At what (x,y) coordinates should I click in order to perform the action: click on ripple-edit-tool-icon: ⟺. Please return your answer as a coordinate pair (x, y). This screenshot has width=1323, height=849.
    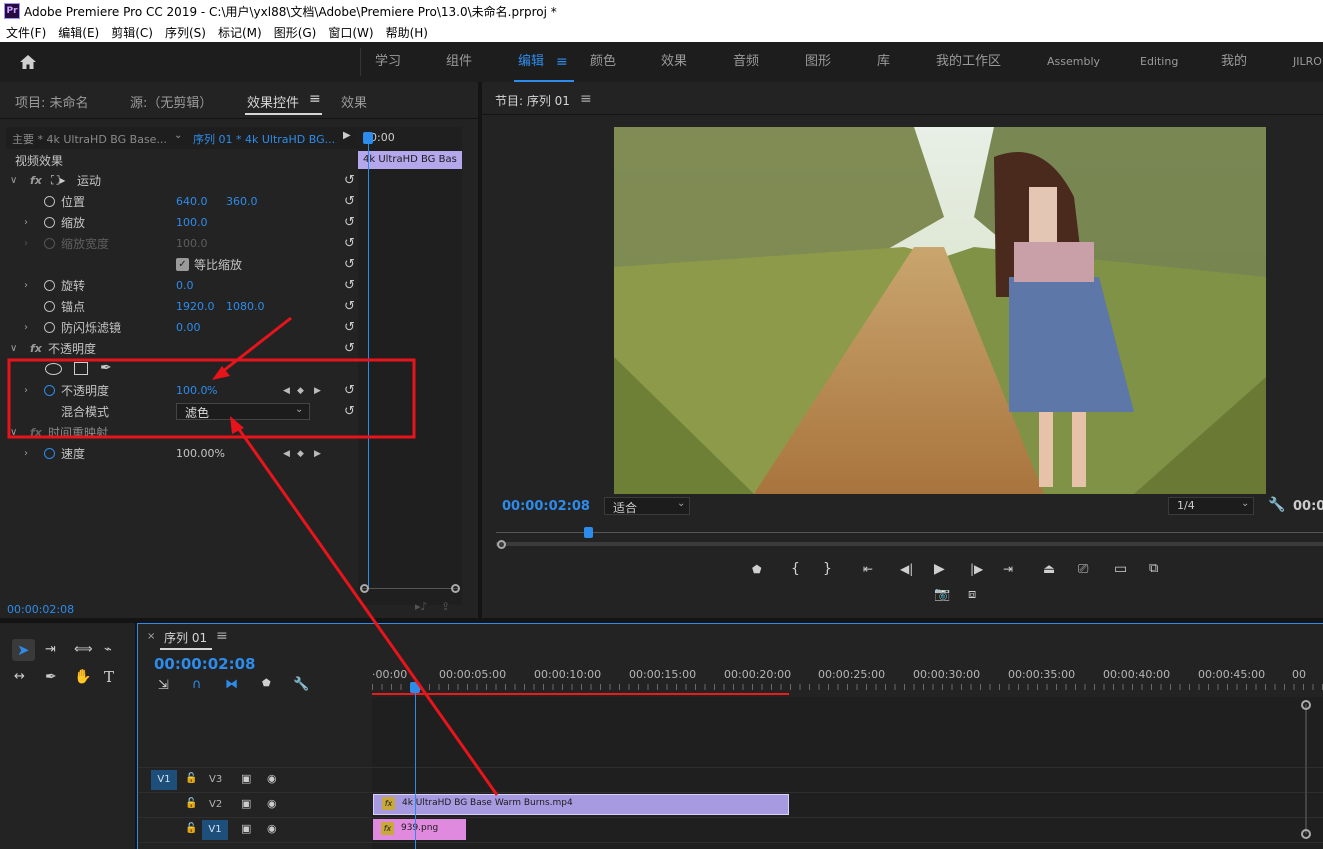
    Looking at the image, I should click on (83, 649).